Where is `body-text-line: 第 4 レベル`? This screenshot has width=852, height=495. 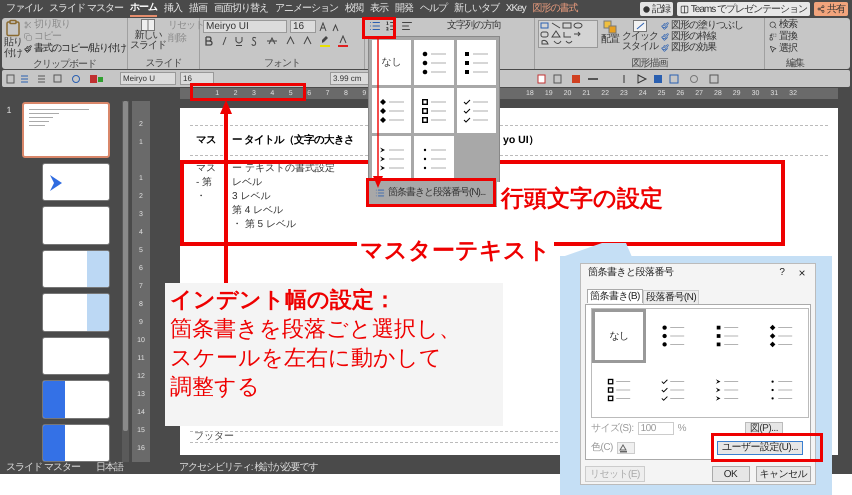
body-text-line: 第 4 レベル is located at coordinates (258, 211).